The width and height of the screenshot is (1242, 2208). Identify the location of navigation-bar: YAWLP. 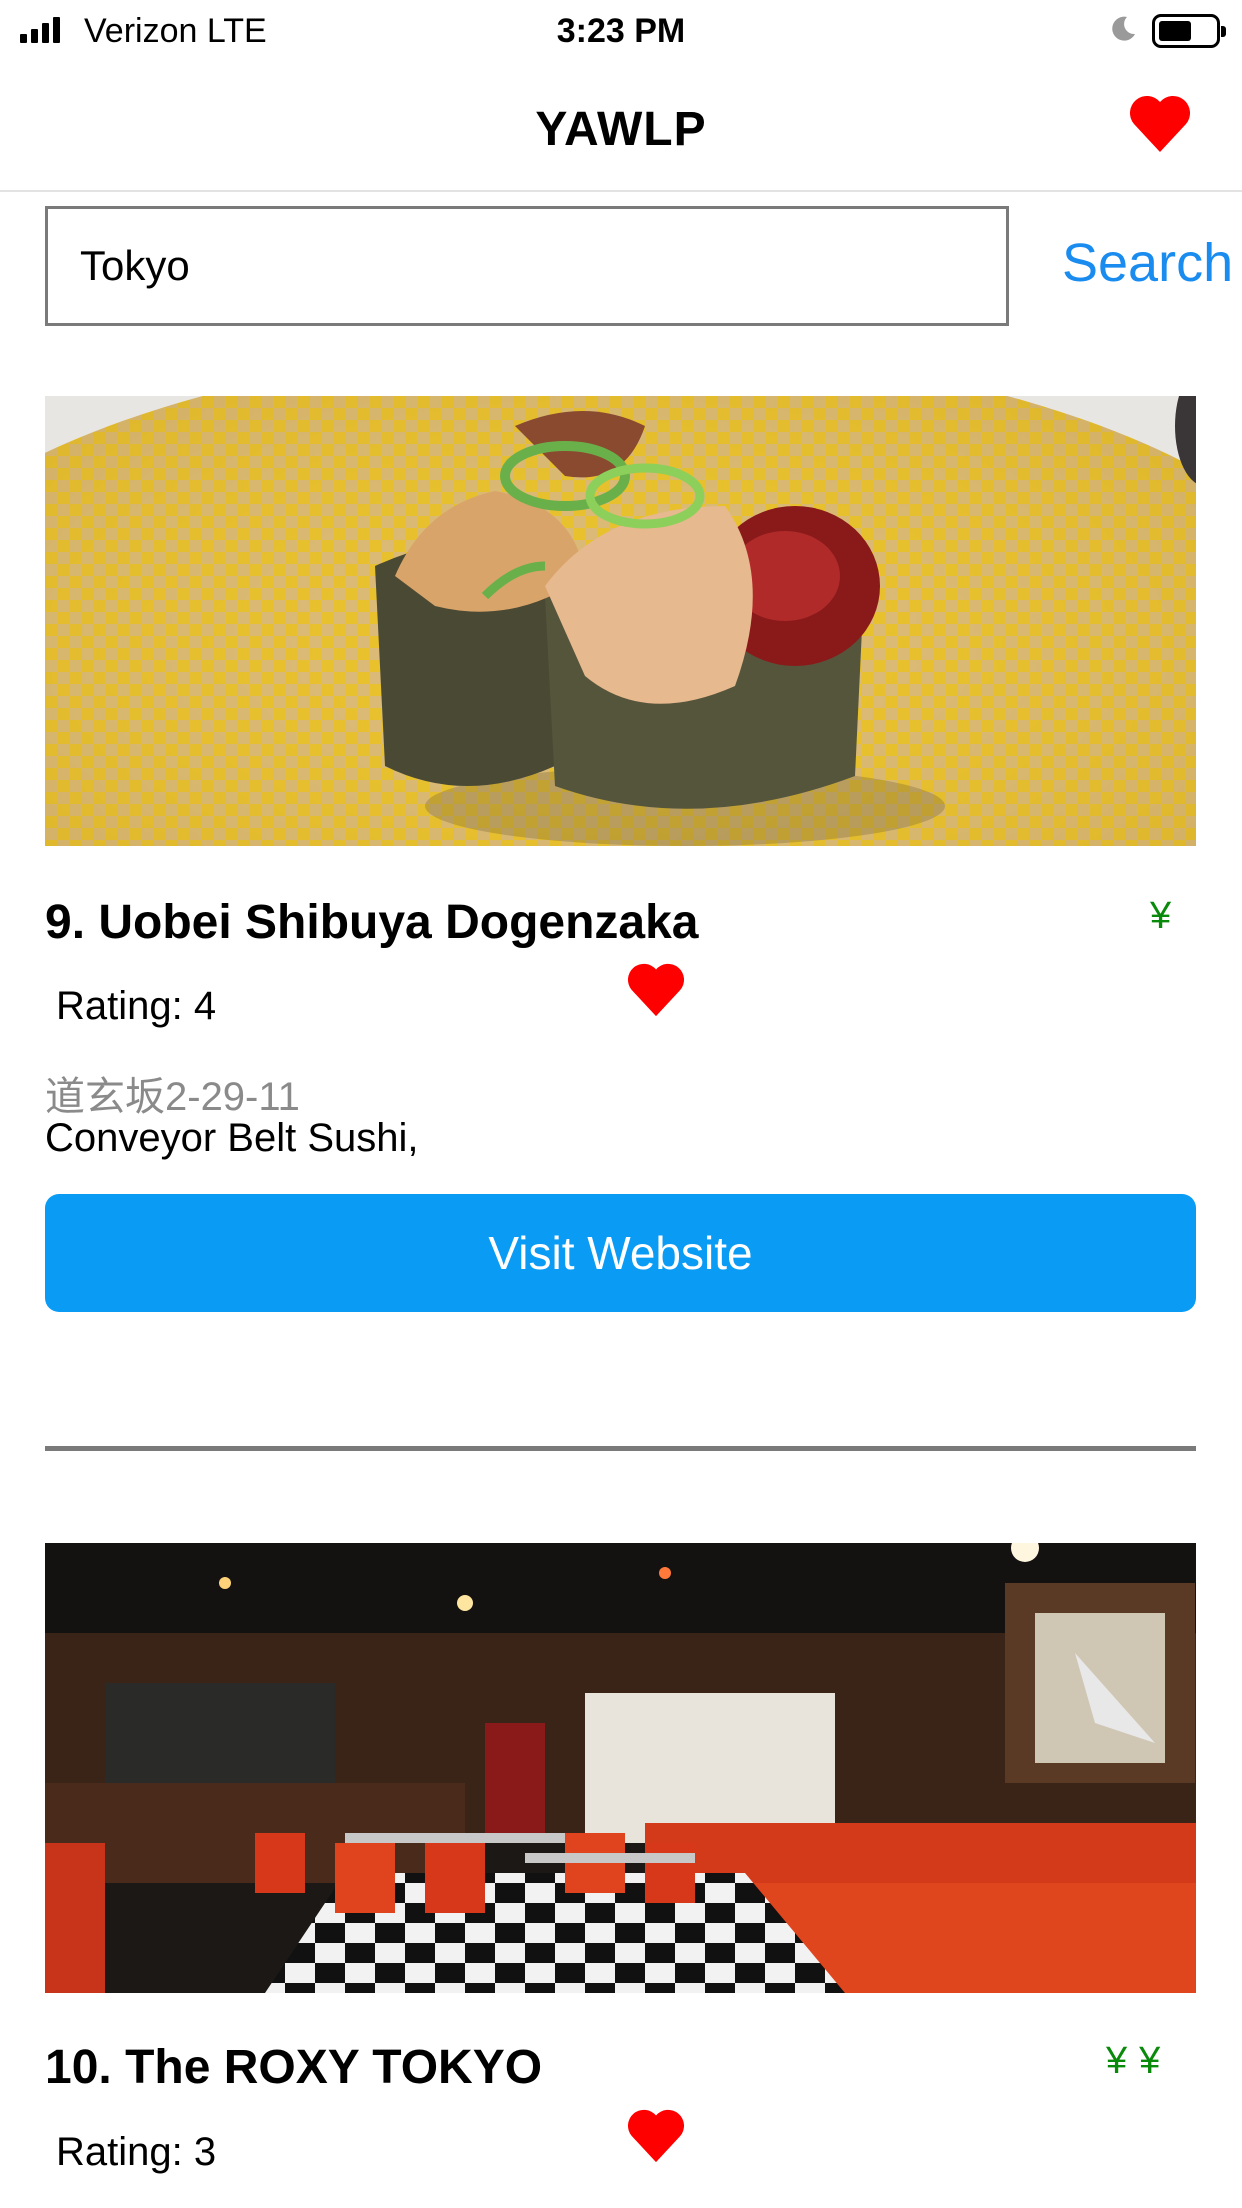
(621, 128).